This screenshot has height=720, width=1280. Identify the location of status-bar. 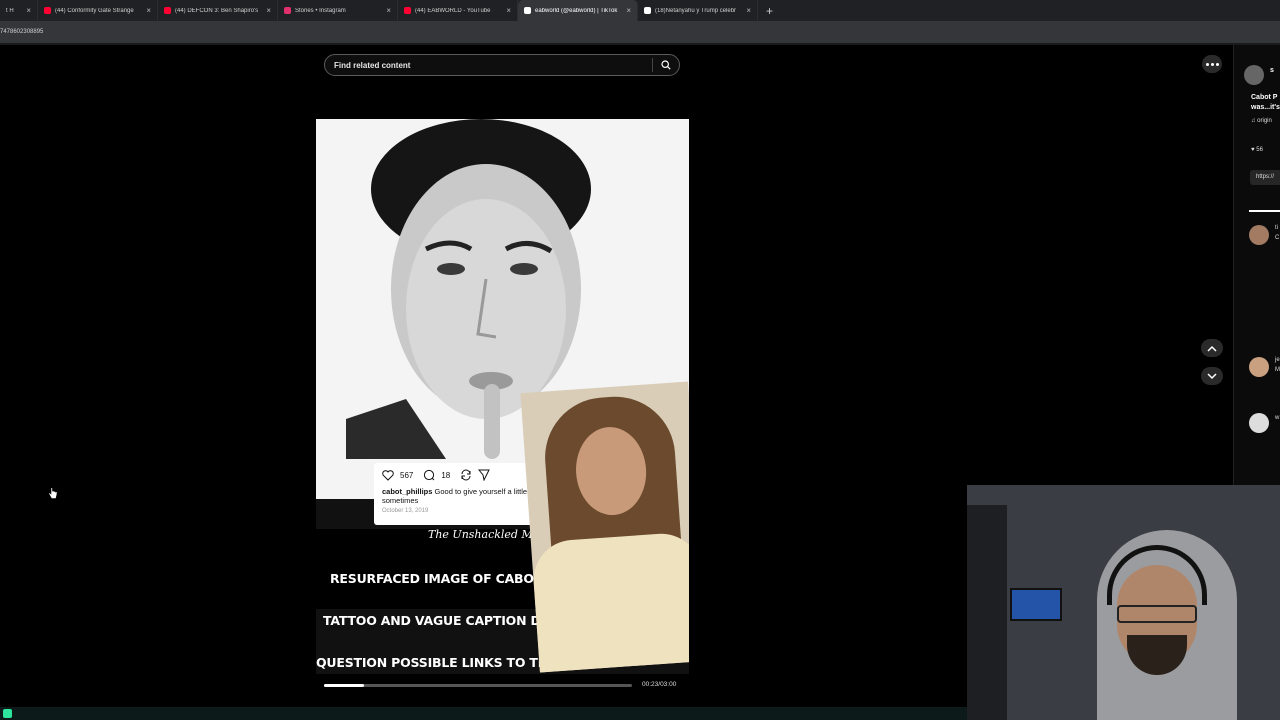
(483, 713).